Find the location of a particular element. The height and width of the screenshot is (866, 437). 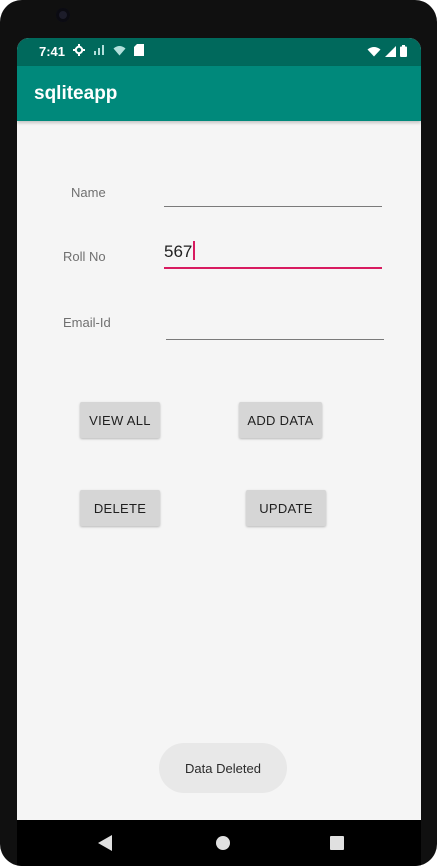

cell-signal-icon is located at coordinates (390, 53).